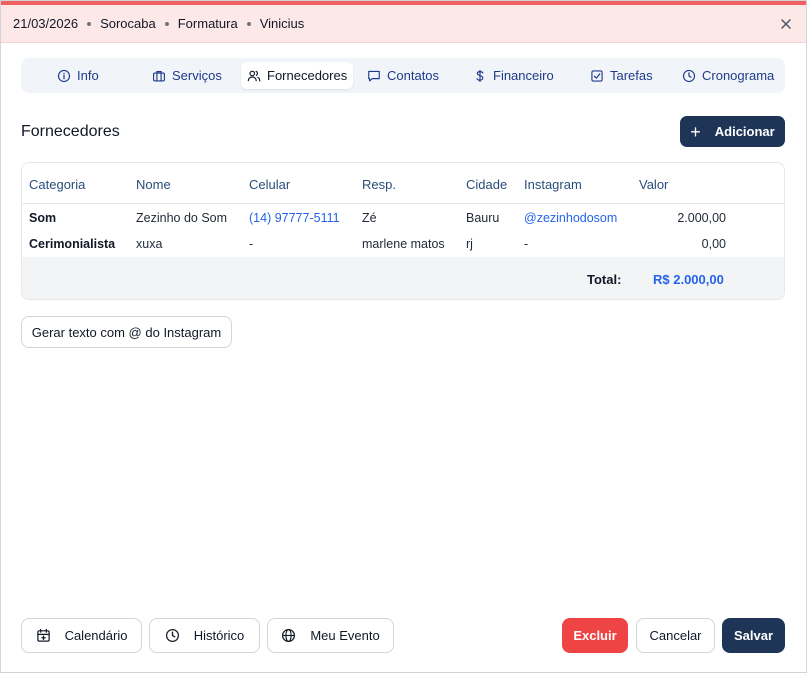  Describe the element at coordinates (289, 635) in the screenshot. I see `globe-icon` at that location.